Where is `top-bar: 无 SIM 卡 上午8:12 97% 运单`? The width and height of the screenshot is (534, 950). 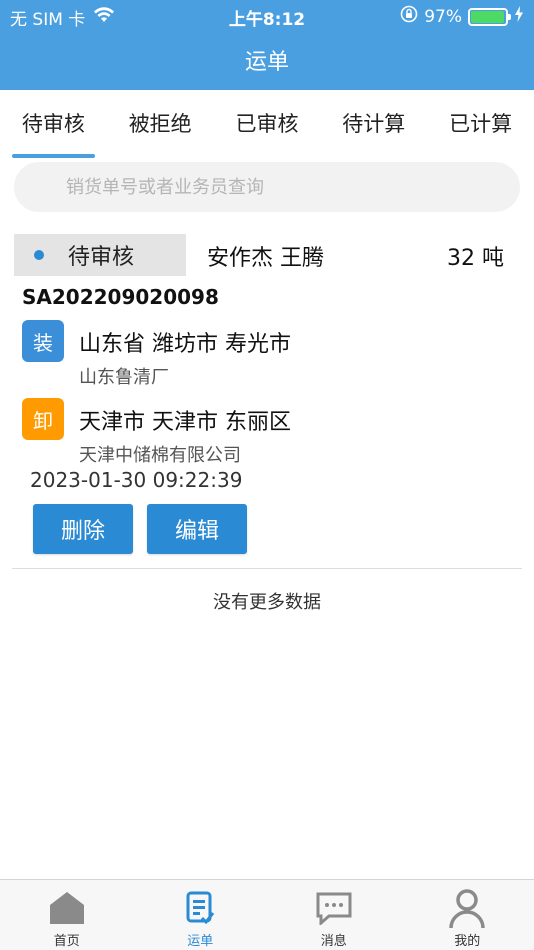
top-bar: 无 SIM 卡 上午8:12 97% 运单 is located at coordinates (267, 45).